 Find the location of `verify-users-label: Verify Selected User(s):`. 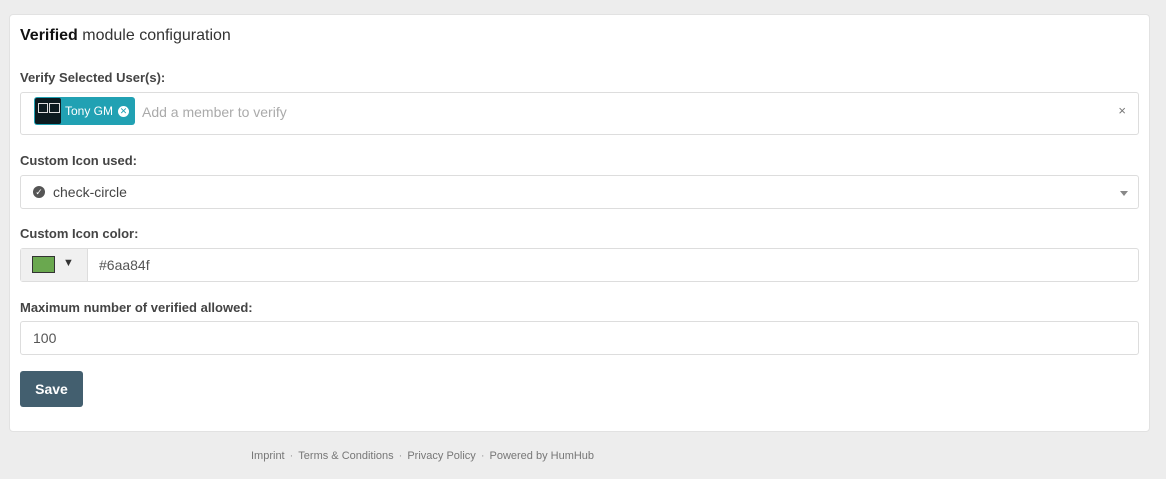

verify-users-label: Verify Selected User(s): is located at coordinates (93, 77).